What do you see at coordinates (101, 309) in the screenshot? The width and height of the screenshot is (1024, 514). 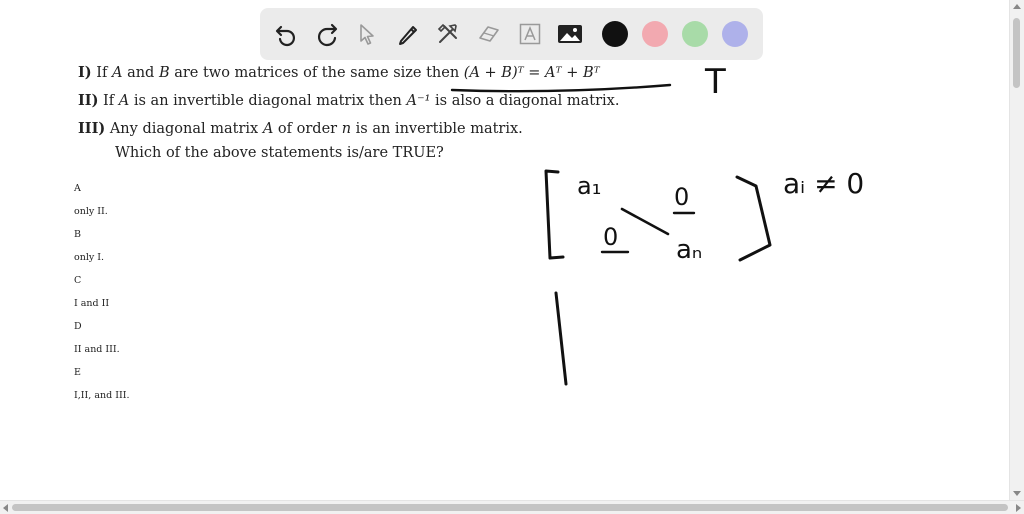 I see `option-c-text: I and II` at bounding box center [101, 309].